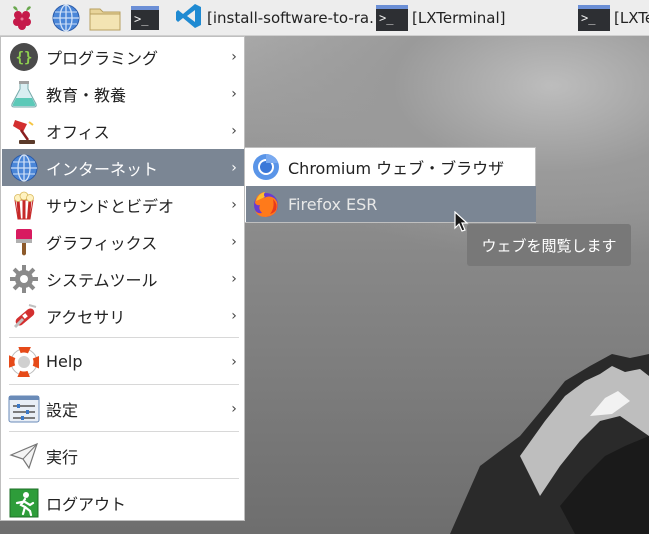 The width and height of the screenshot is (649, 534). Describe the element at coordinates (189, 18) in the screenshot. I see `vscode-icon` at that location.